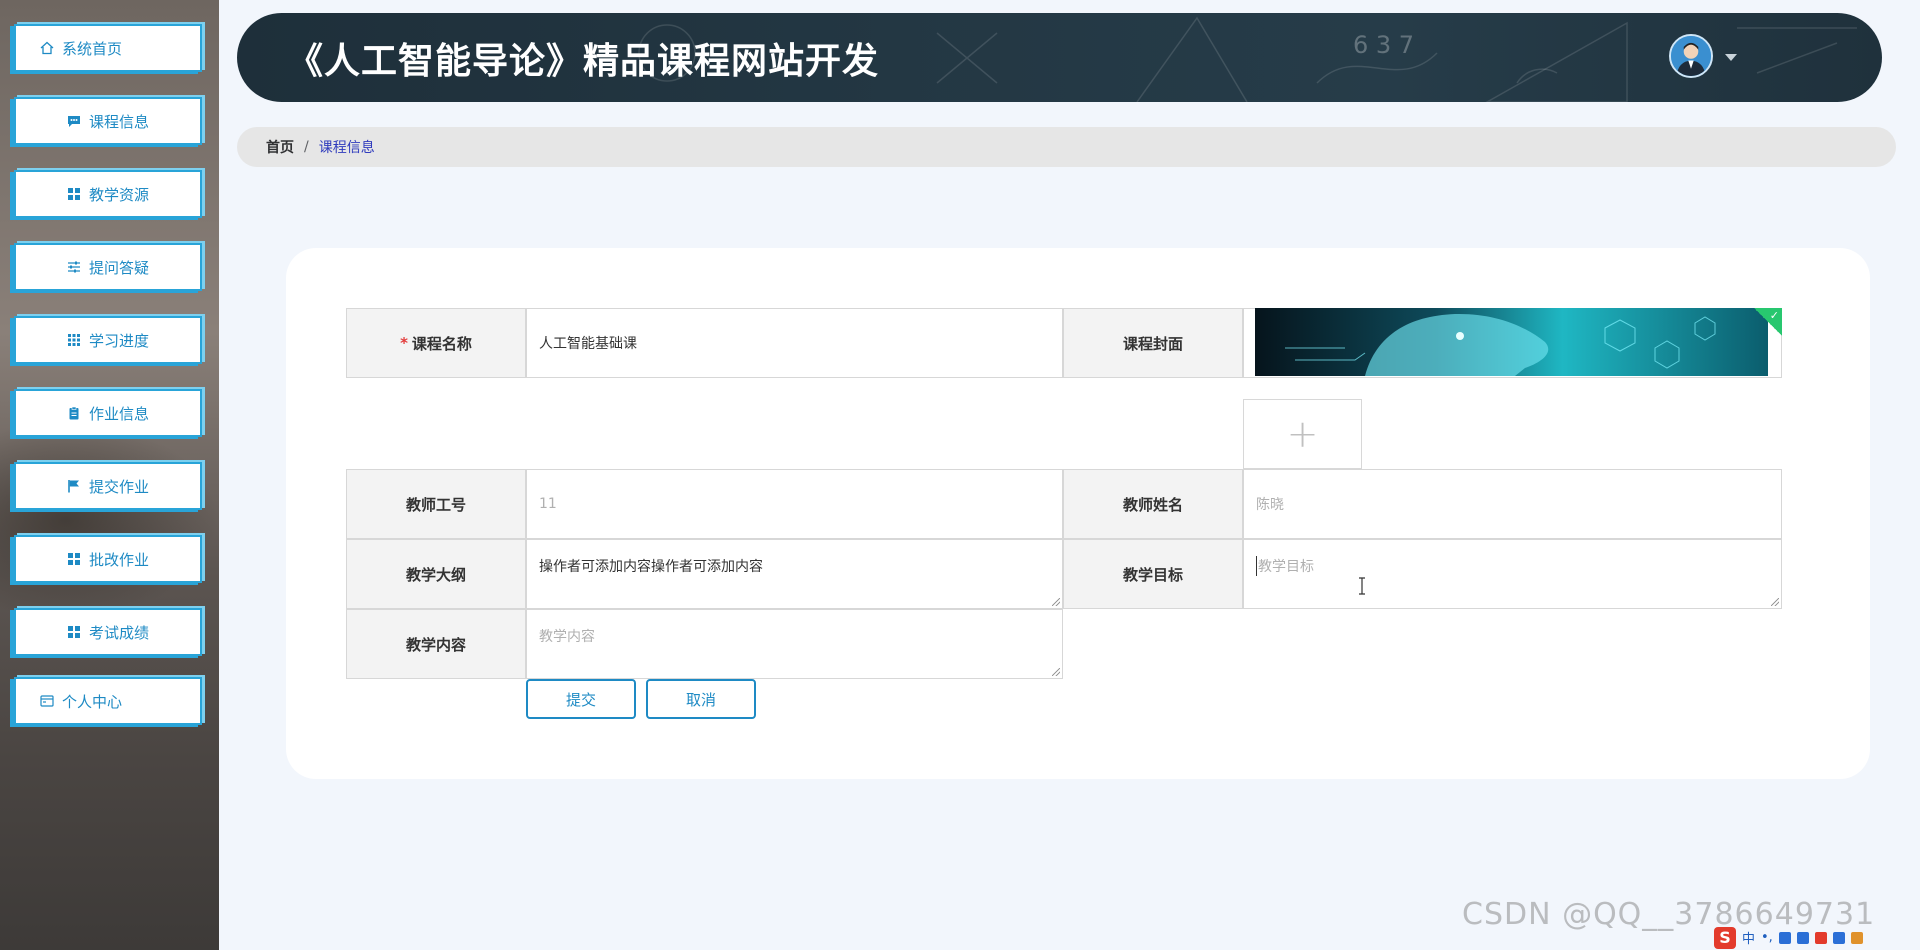  Describe the element at coordinates (73, 267) in the screenshot. I see `sliders-icon` at that location.